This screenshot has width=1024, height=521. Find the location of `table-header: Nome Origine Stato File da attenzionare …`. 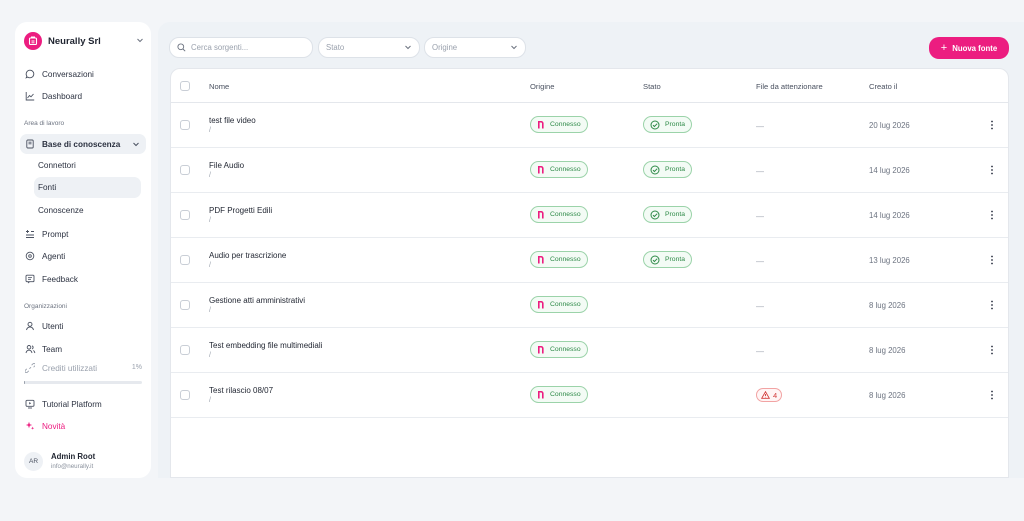

table-header: Nome Origine Stato File da attenzionare … is located at coordinates (589, 86).